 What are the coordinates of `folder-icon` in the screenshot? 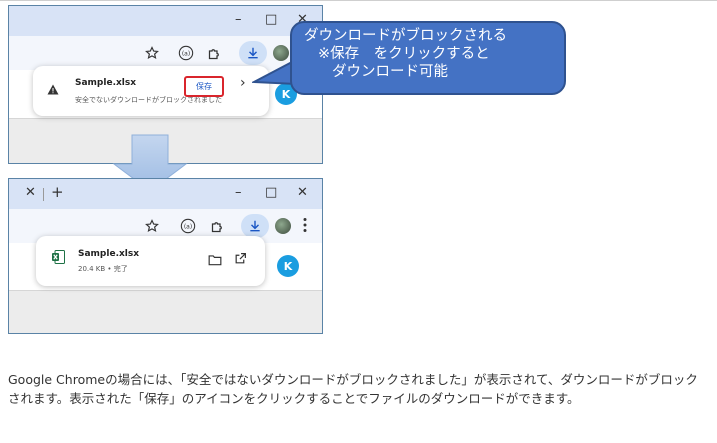 It's located at (215, 260).